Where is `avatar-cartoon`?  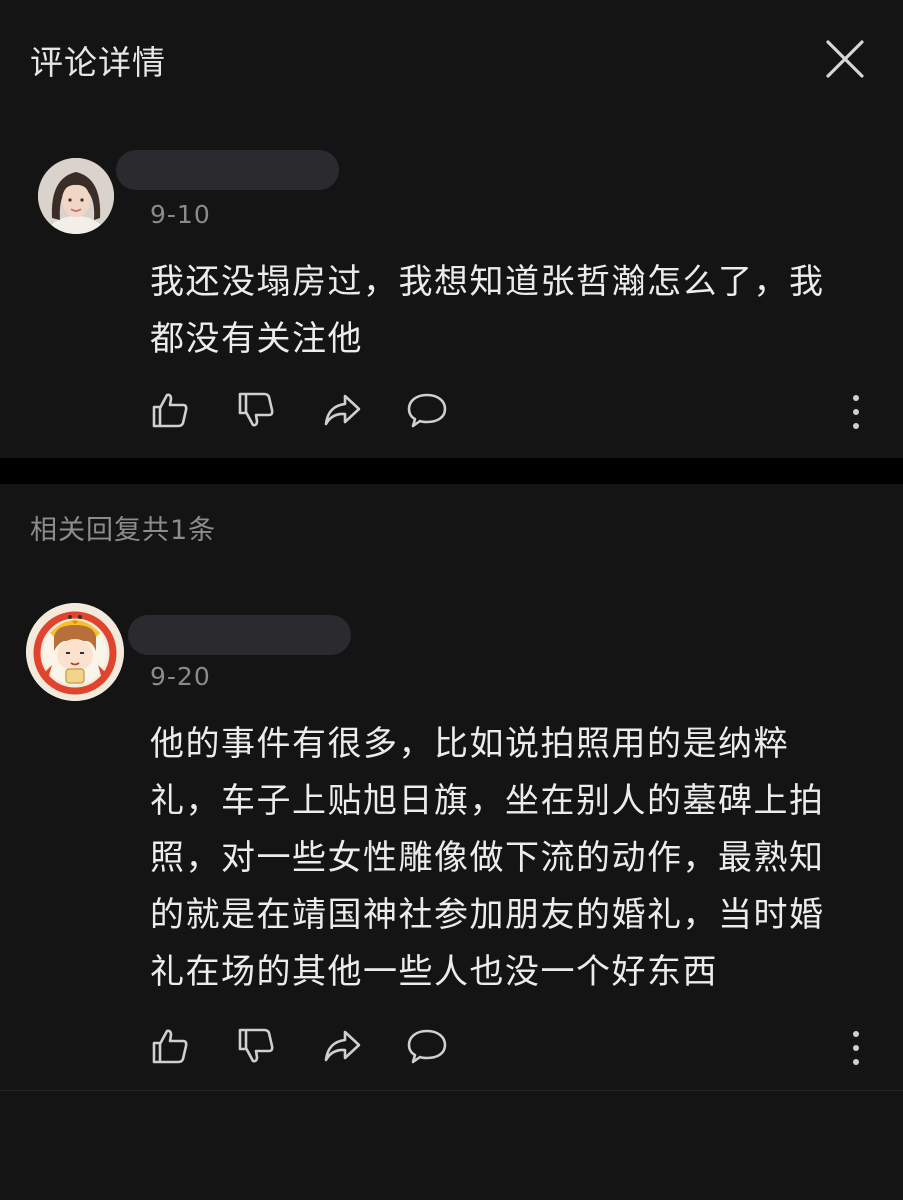
avatar-cartoon is located at coordinates (75, 652).